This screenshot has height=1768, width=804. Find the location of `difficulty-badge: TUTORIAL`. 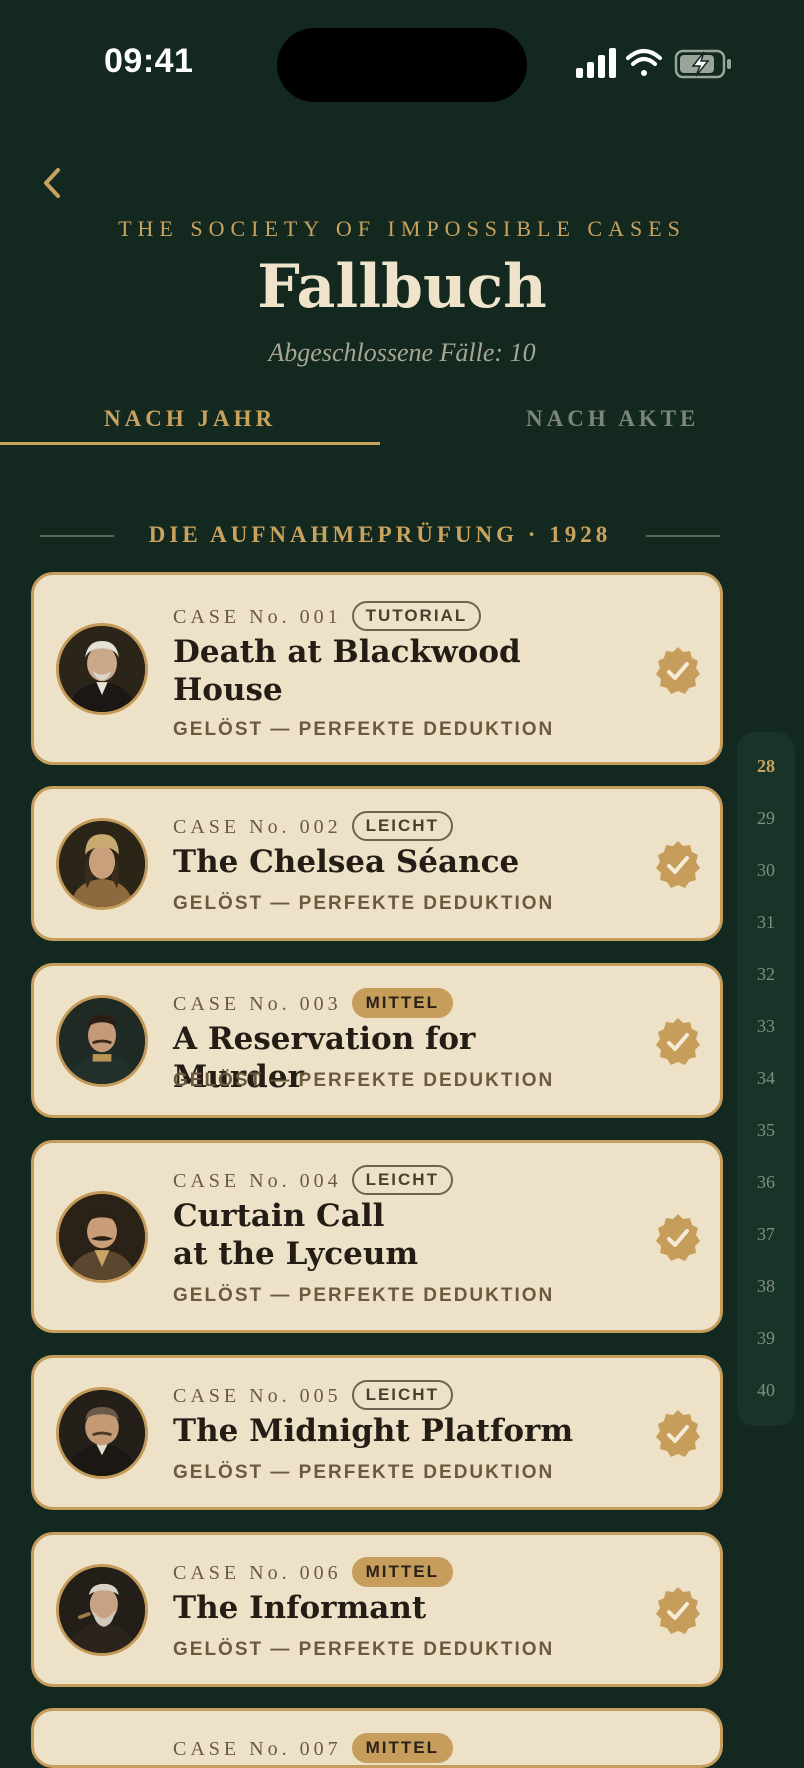

difficulty-badge: TUTORIAL is located at coordinates (416, 616).